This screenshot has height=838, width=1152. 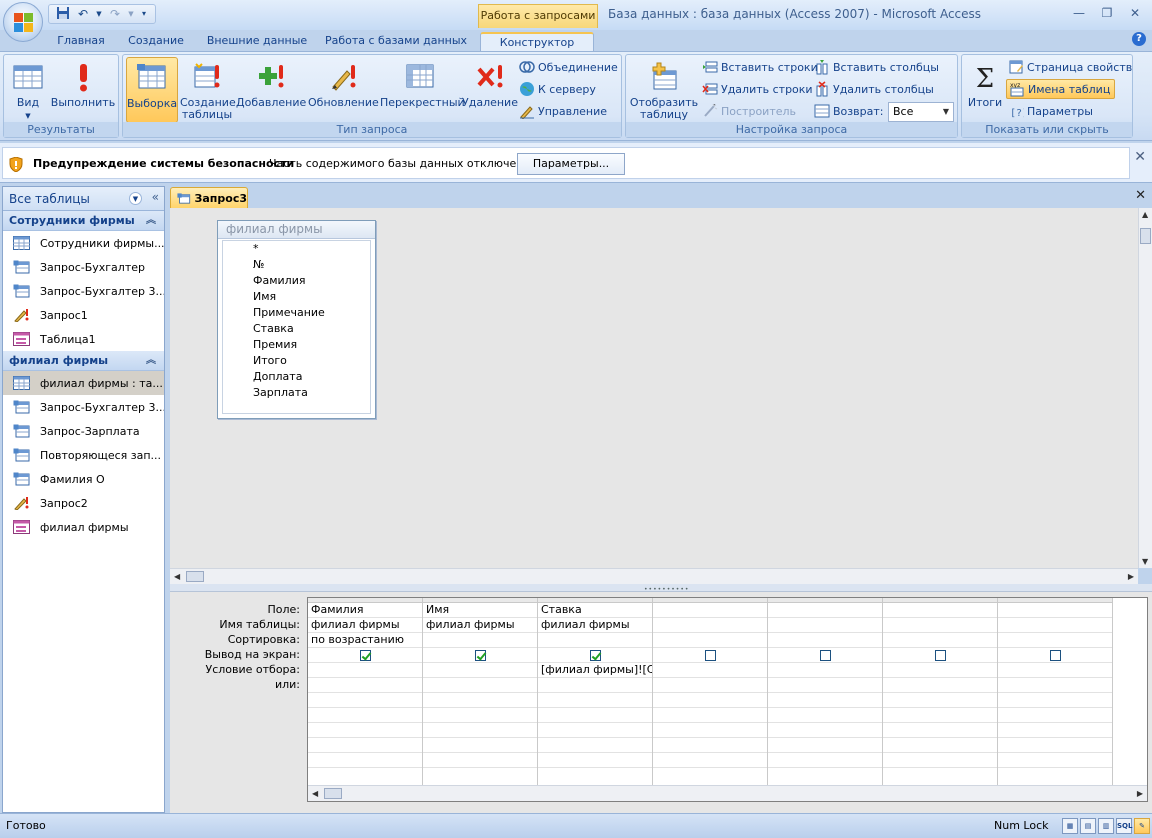 What do you see at coordinates (151, 361) in the screenshot?
I see `chevron-up-icon: ︽` at bounding box center [151, 361].